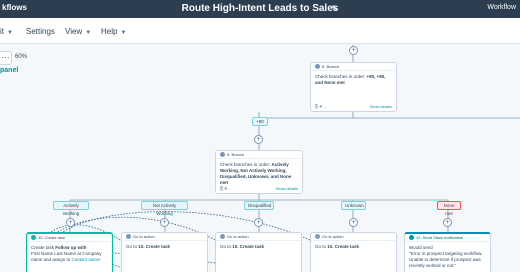  I want to click on card-header: 9. Branch, so click(236, 154).